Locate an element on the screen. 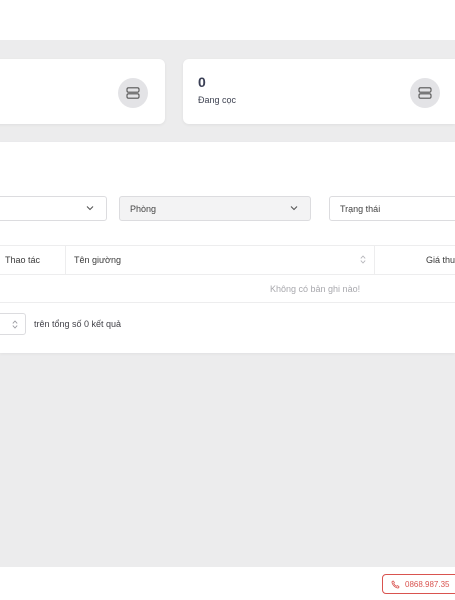 The height and width of the screenshot is (600, 455). column-header-label: Giá thu is located at coordinates (440, 260).